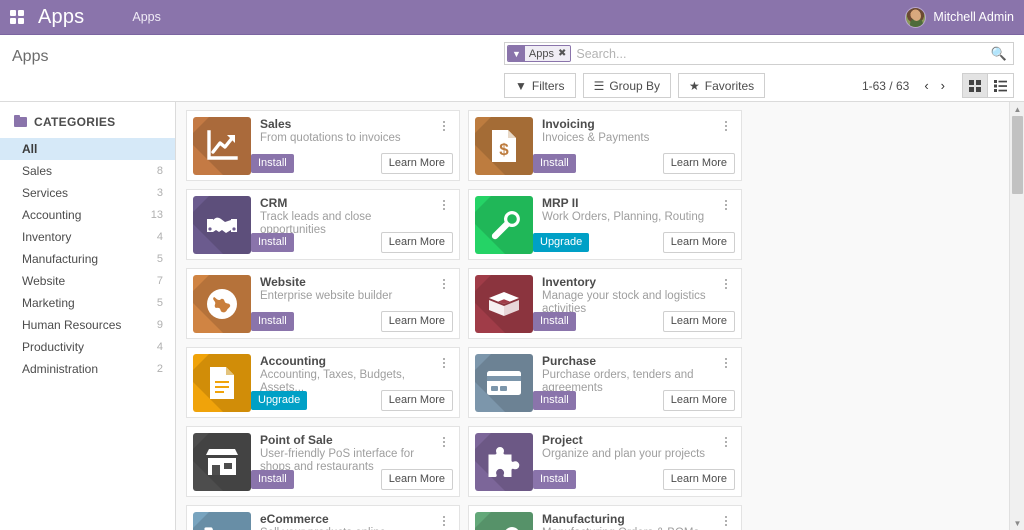 The width and height of the screenshot is (1024, 530). Describe the element at coordinates (722, 85) in the screenshot. I see `favorites-button: ★ Favorites` at that location.